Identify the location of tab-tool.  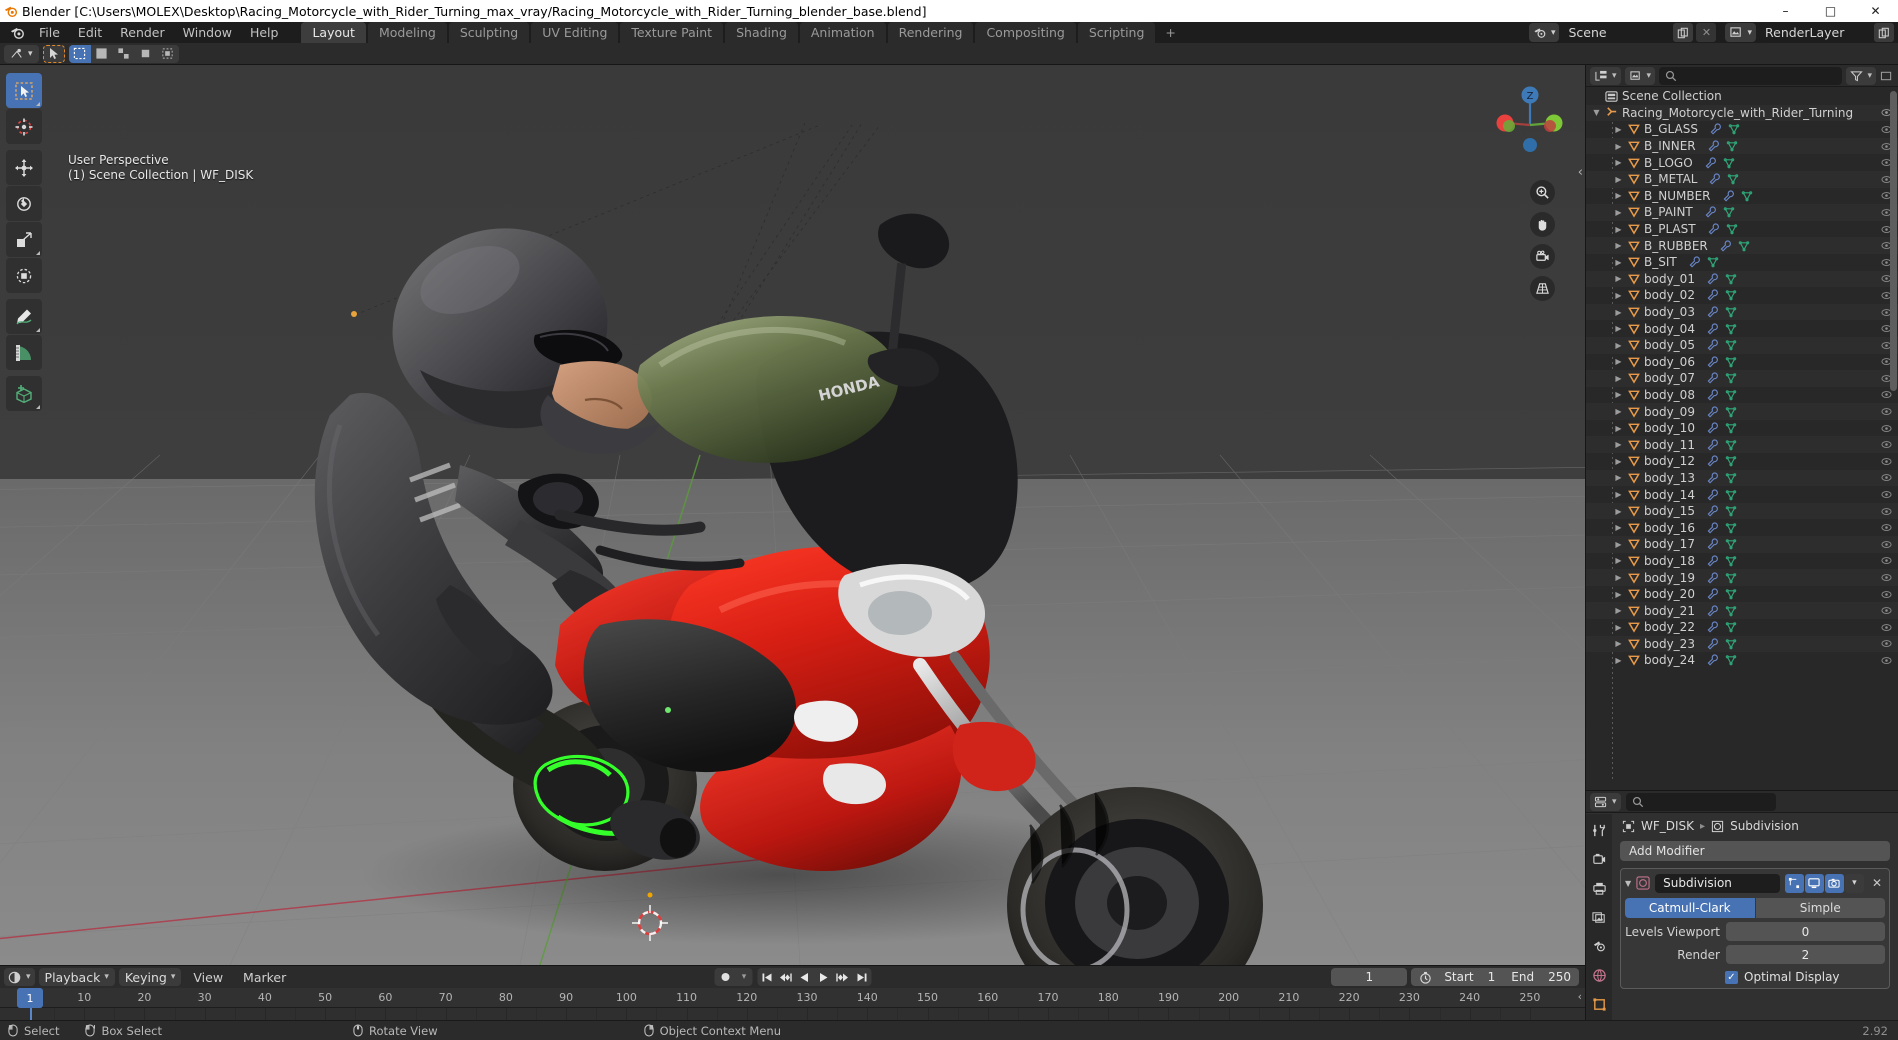
(1599, 830).